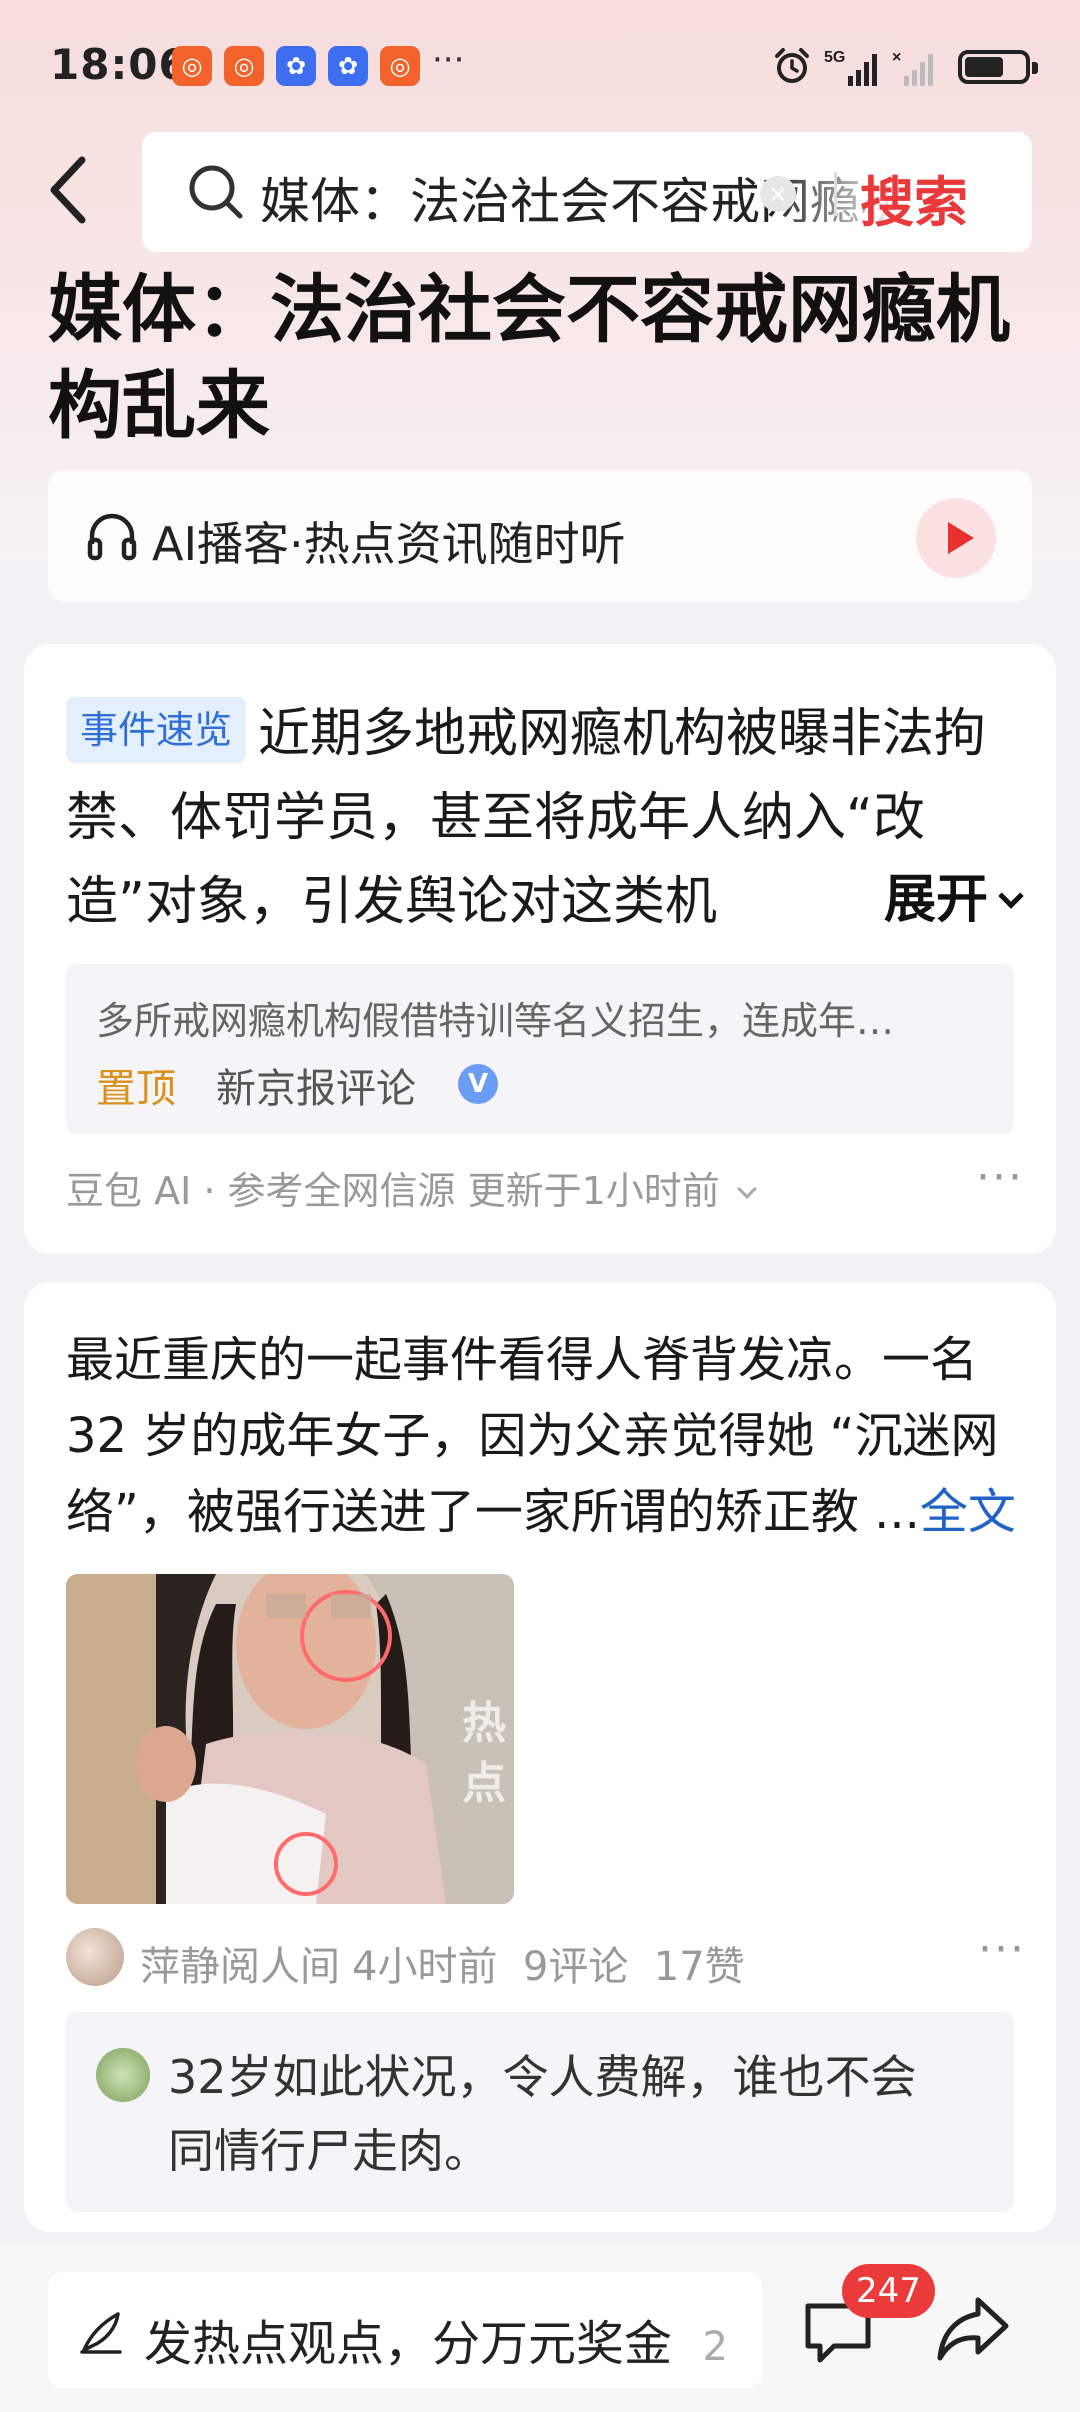  I want to click on expand-button: 展开, so click(933, 900).